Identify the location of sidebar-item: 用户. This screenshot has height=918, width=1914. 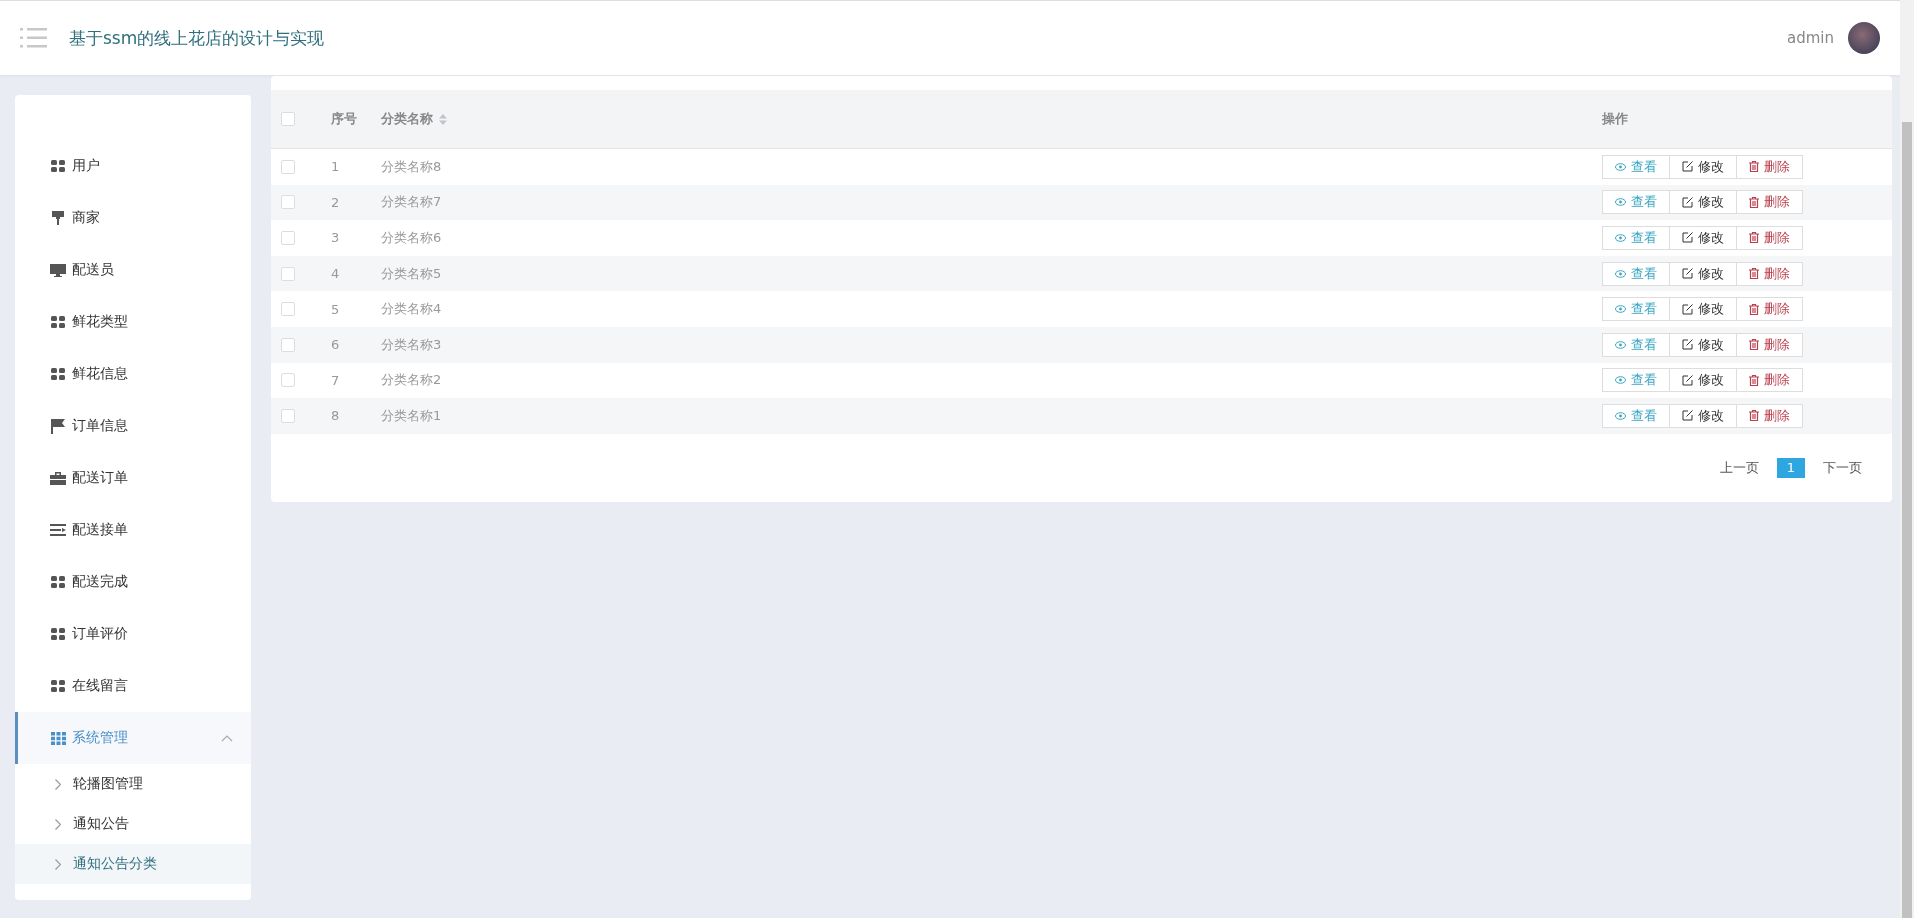
(133, 166).